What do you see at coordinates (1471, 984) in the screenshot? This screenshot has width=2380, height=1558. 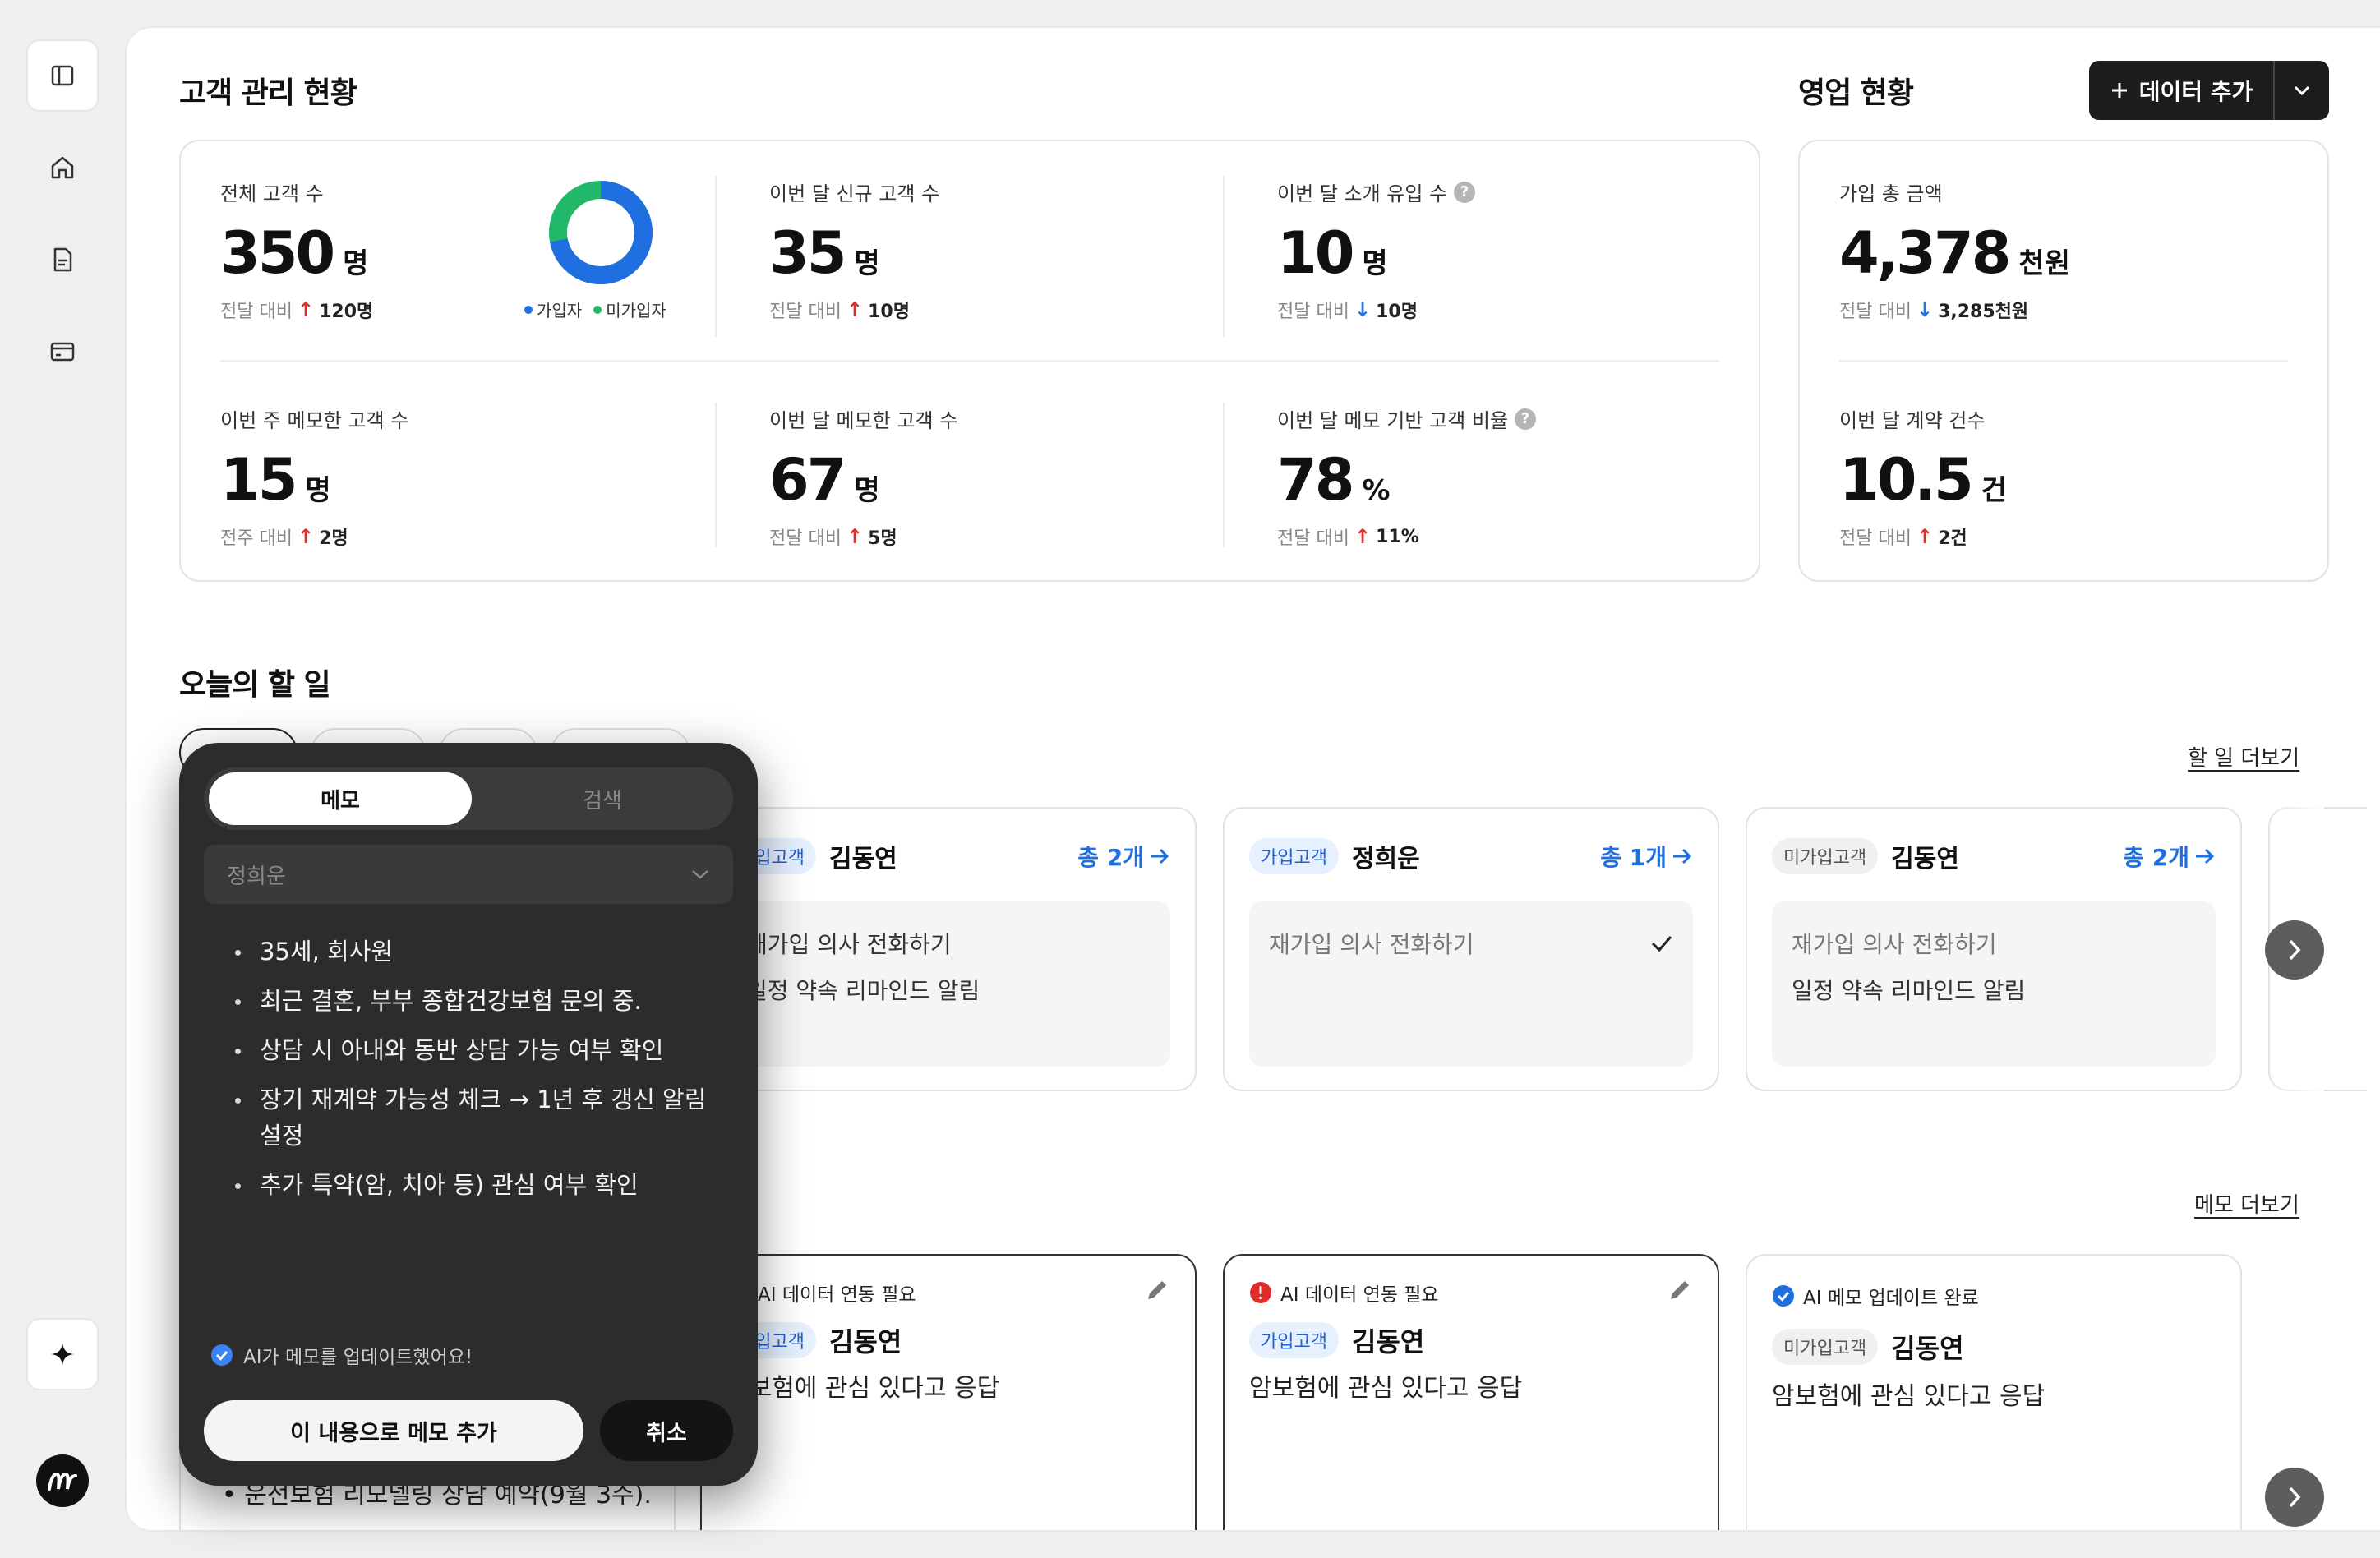 I see `task-list: 재가입 의사 전화하기` at bounding box center [1471, 984].